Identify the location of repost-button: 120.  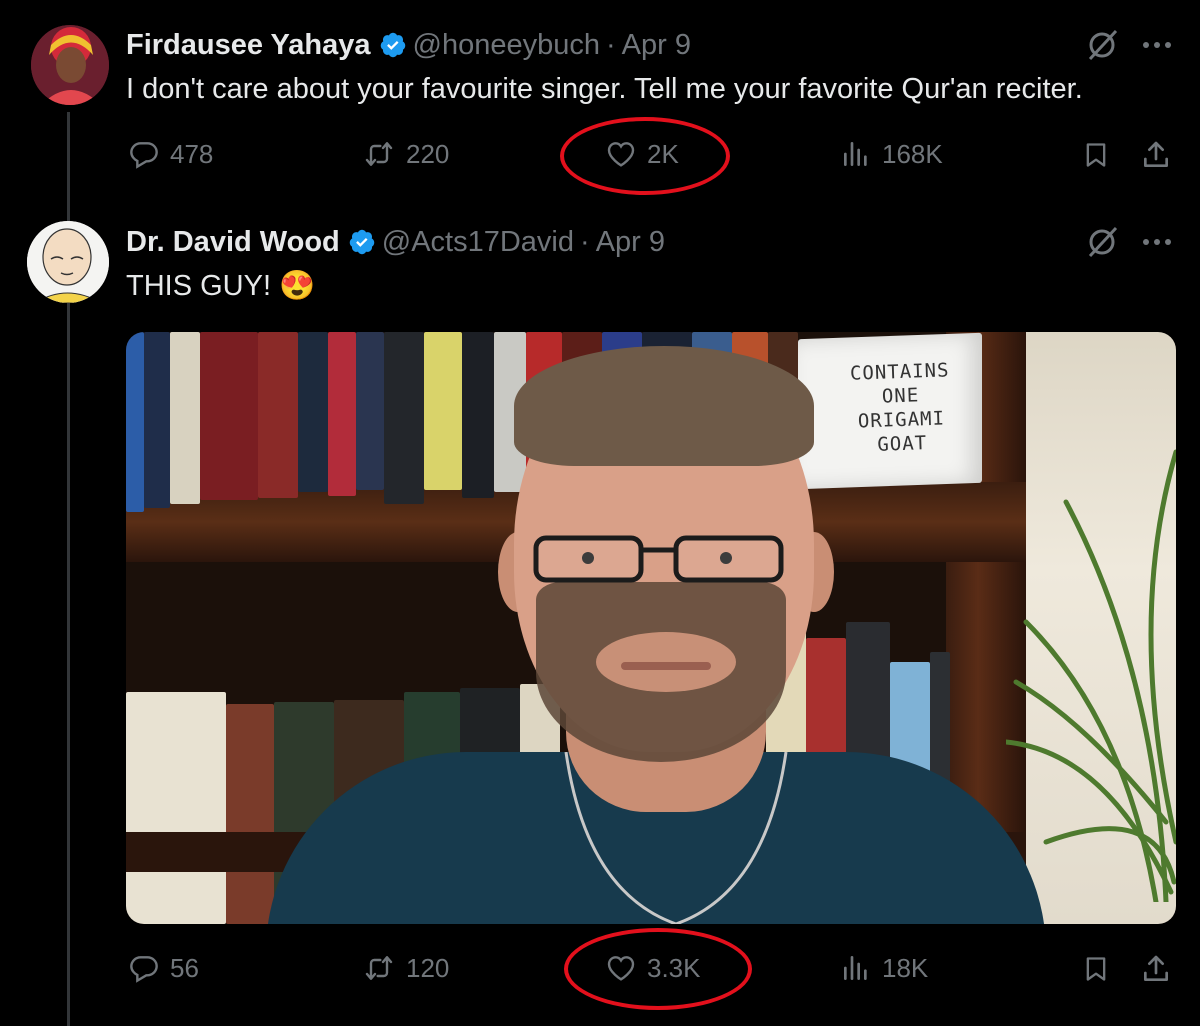
(405, 968).